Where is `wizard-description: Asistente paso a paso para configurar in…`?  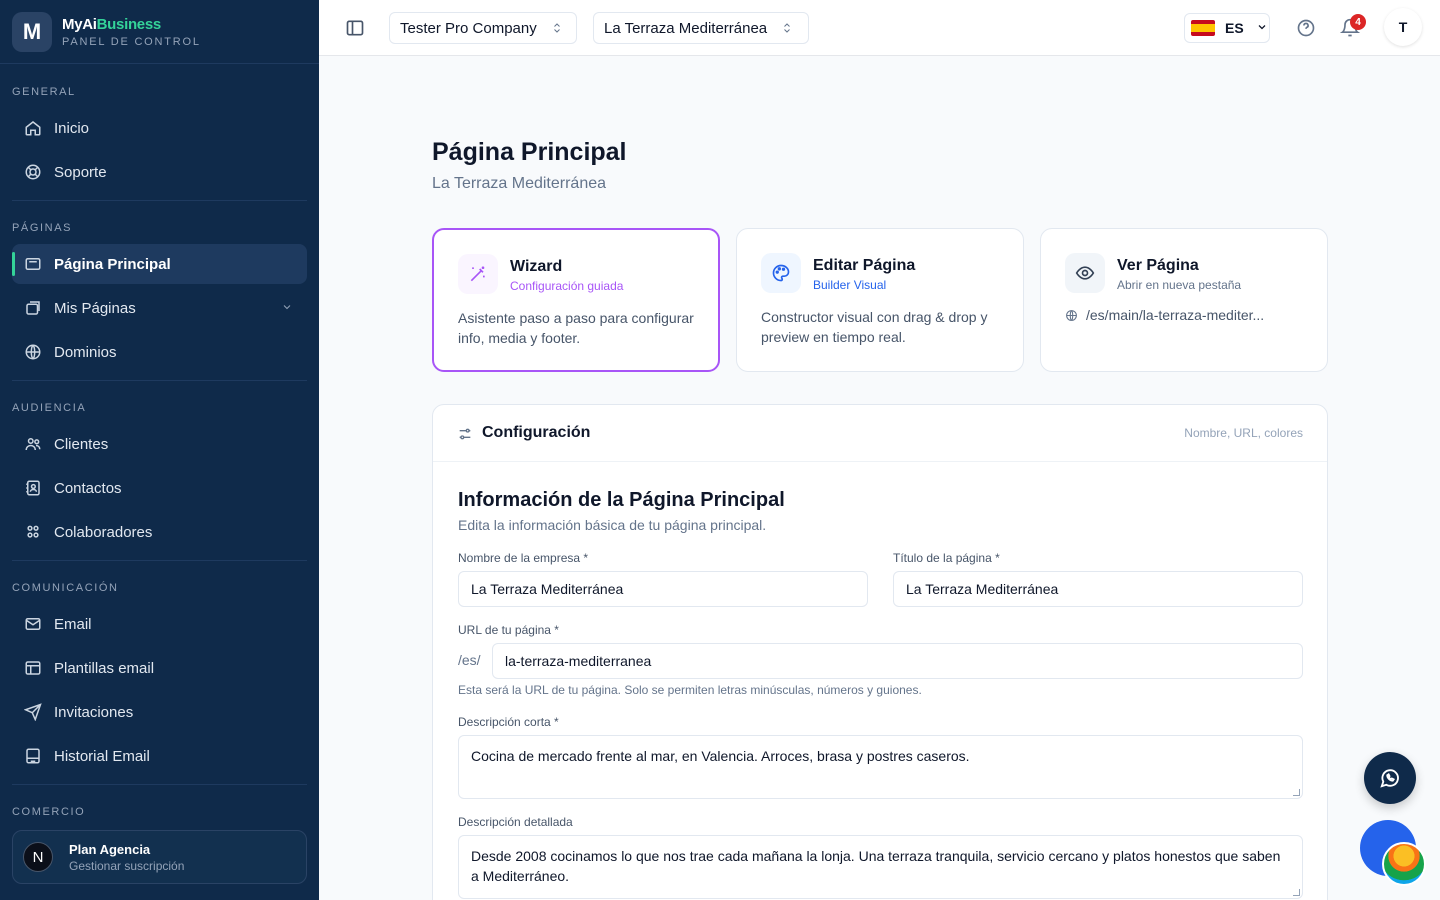
wizard-description: Asistente paso a paso para configurar in… is located at coordinates (576, 328).